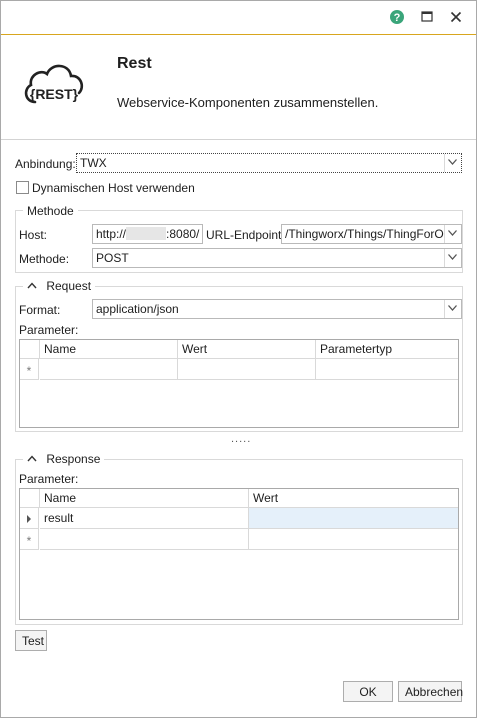 The image size is (477, 718). Describe the element at coordinates (427, 17) in the screenshot. I see `maximize-icon` at that location.